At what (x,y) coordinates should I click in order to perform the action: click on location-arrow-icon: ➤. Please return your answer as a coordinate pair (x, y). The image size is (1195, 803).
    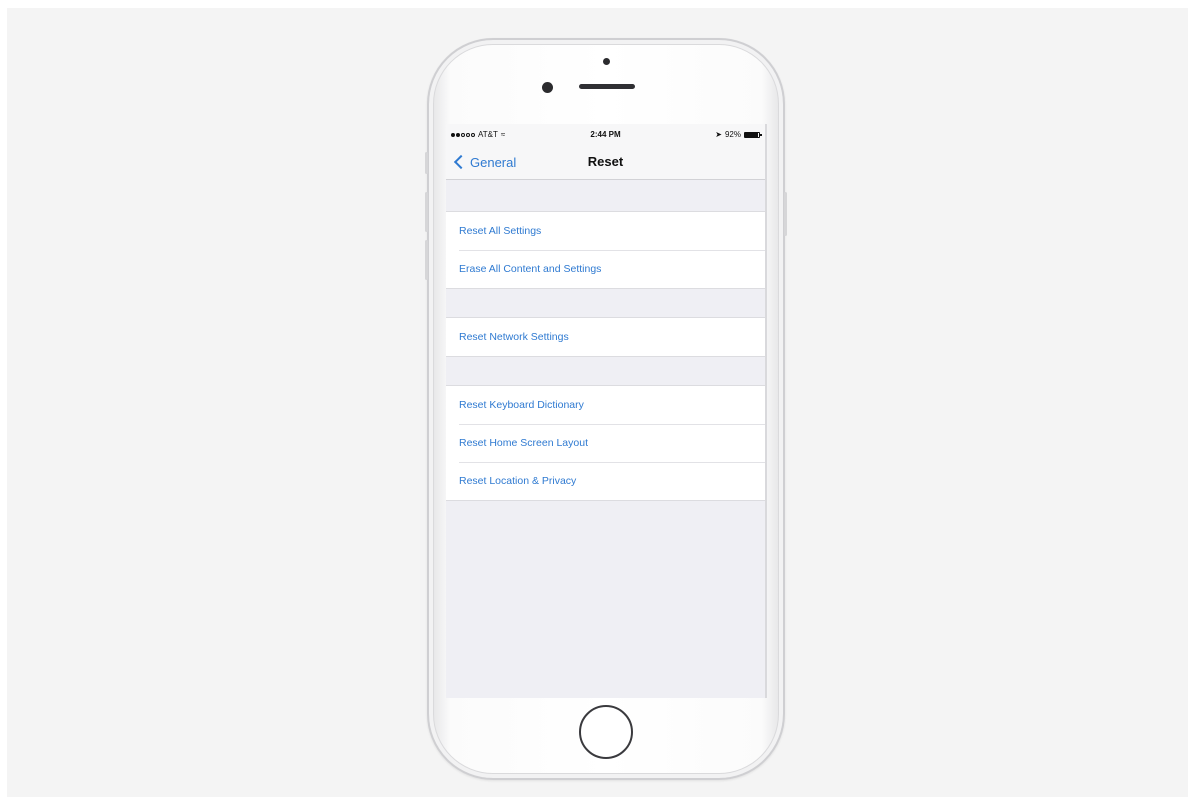
    Looking at the image, I should click on (718, 134).